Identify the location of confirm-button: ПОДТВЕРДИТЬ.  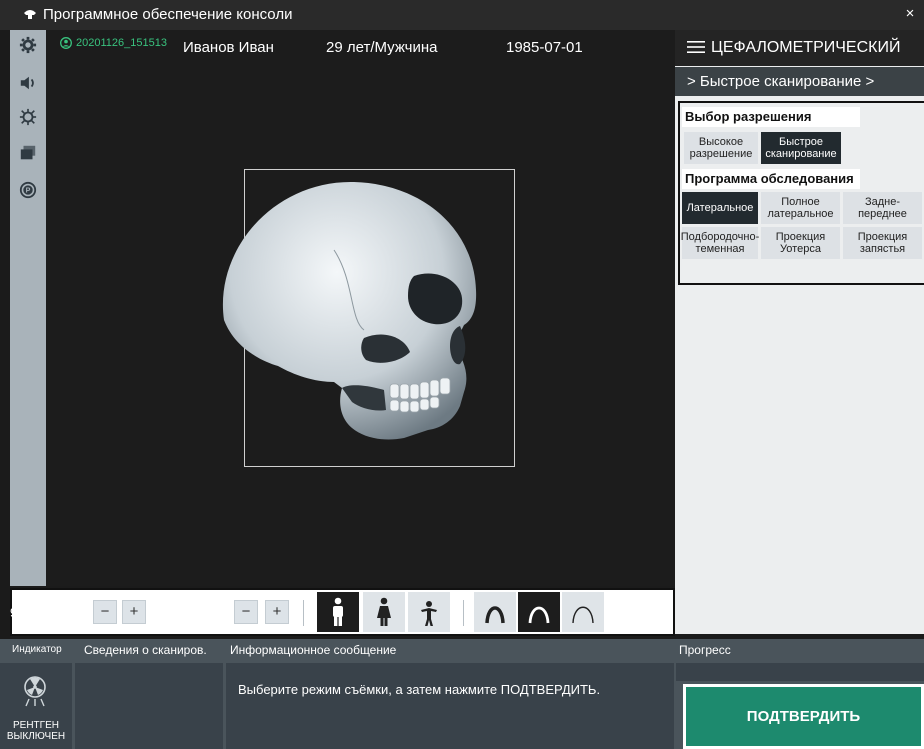
(803, 716).